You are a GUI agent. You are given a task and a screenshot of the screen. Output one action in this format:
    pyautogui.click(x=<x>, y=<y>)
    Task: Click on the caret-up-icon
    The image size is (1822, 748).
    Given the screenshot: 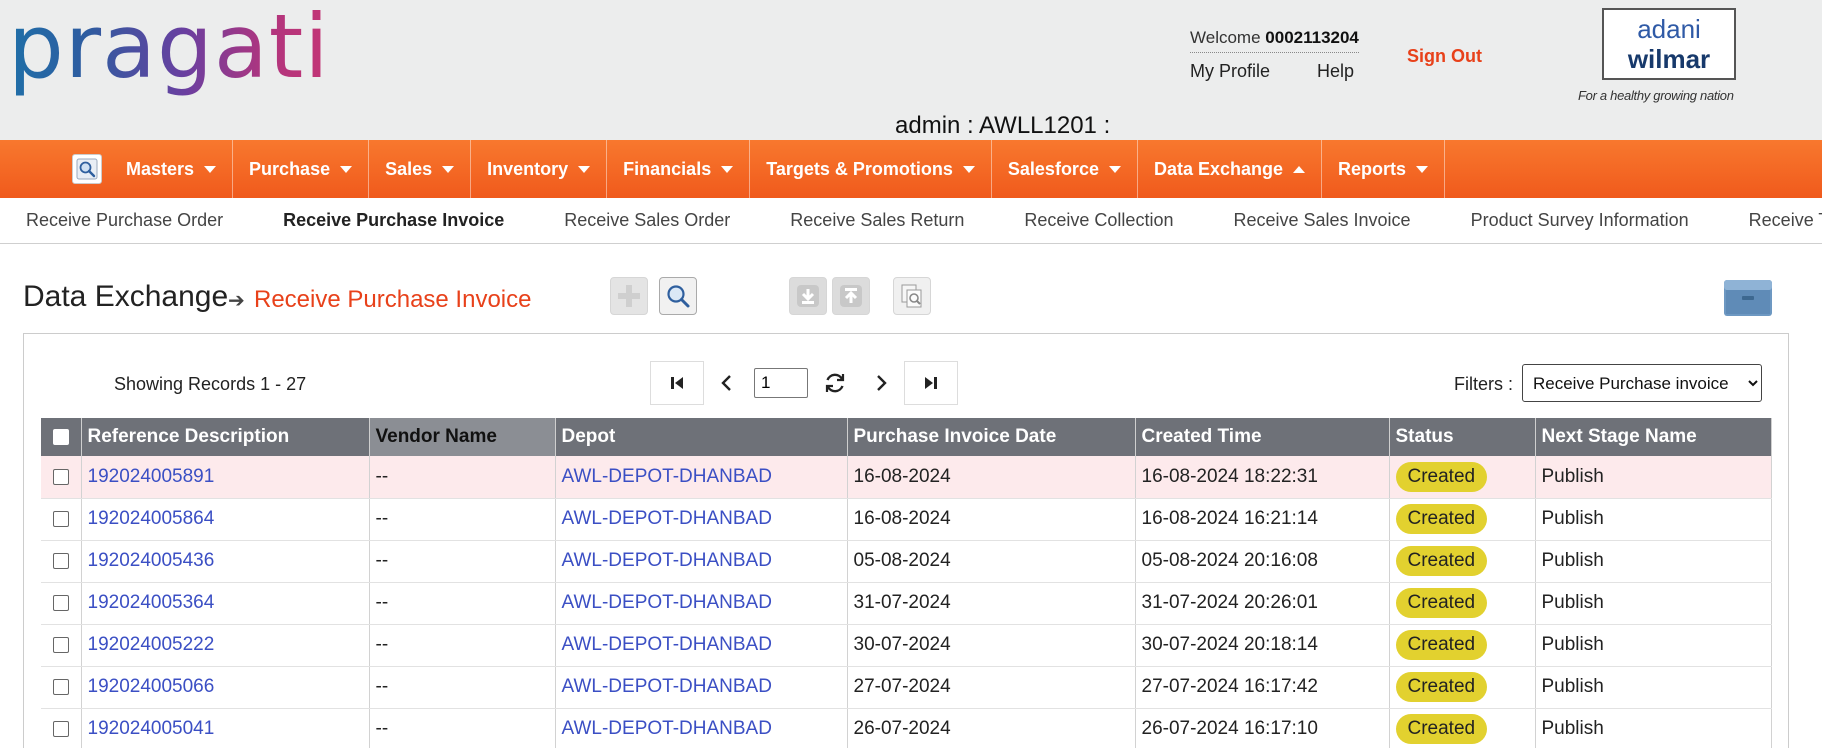 What is the action you would take?
    pyautogui.click(x=1299, y=169)
    